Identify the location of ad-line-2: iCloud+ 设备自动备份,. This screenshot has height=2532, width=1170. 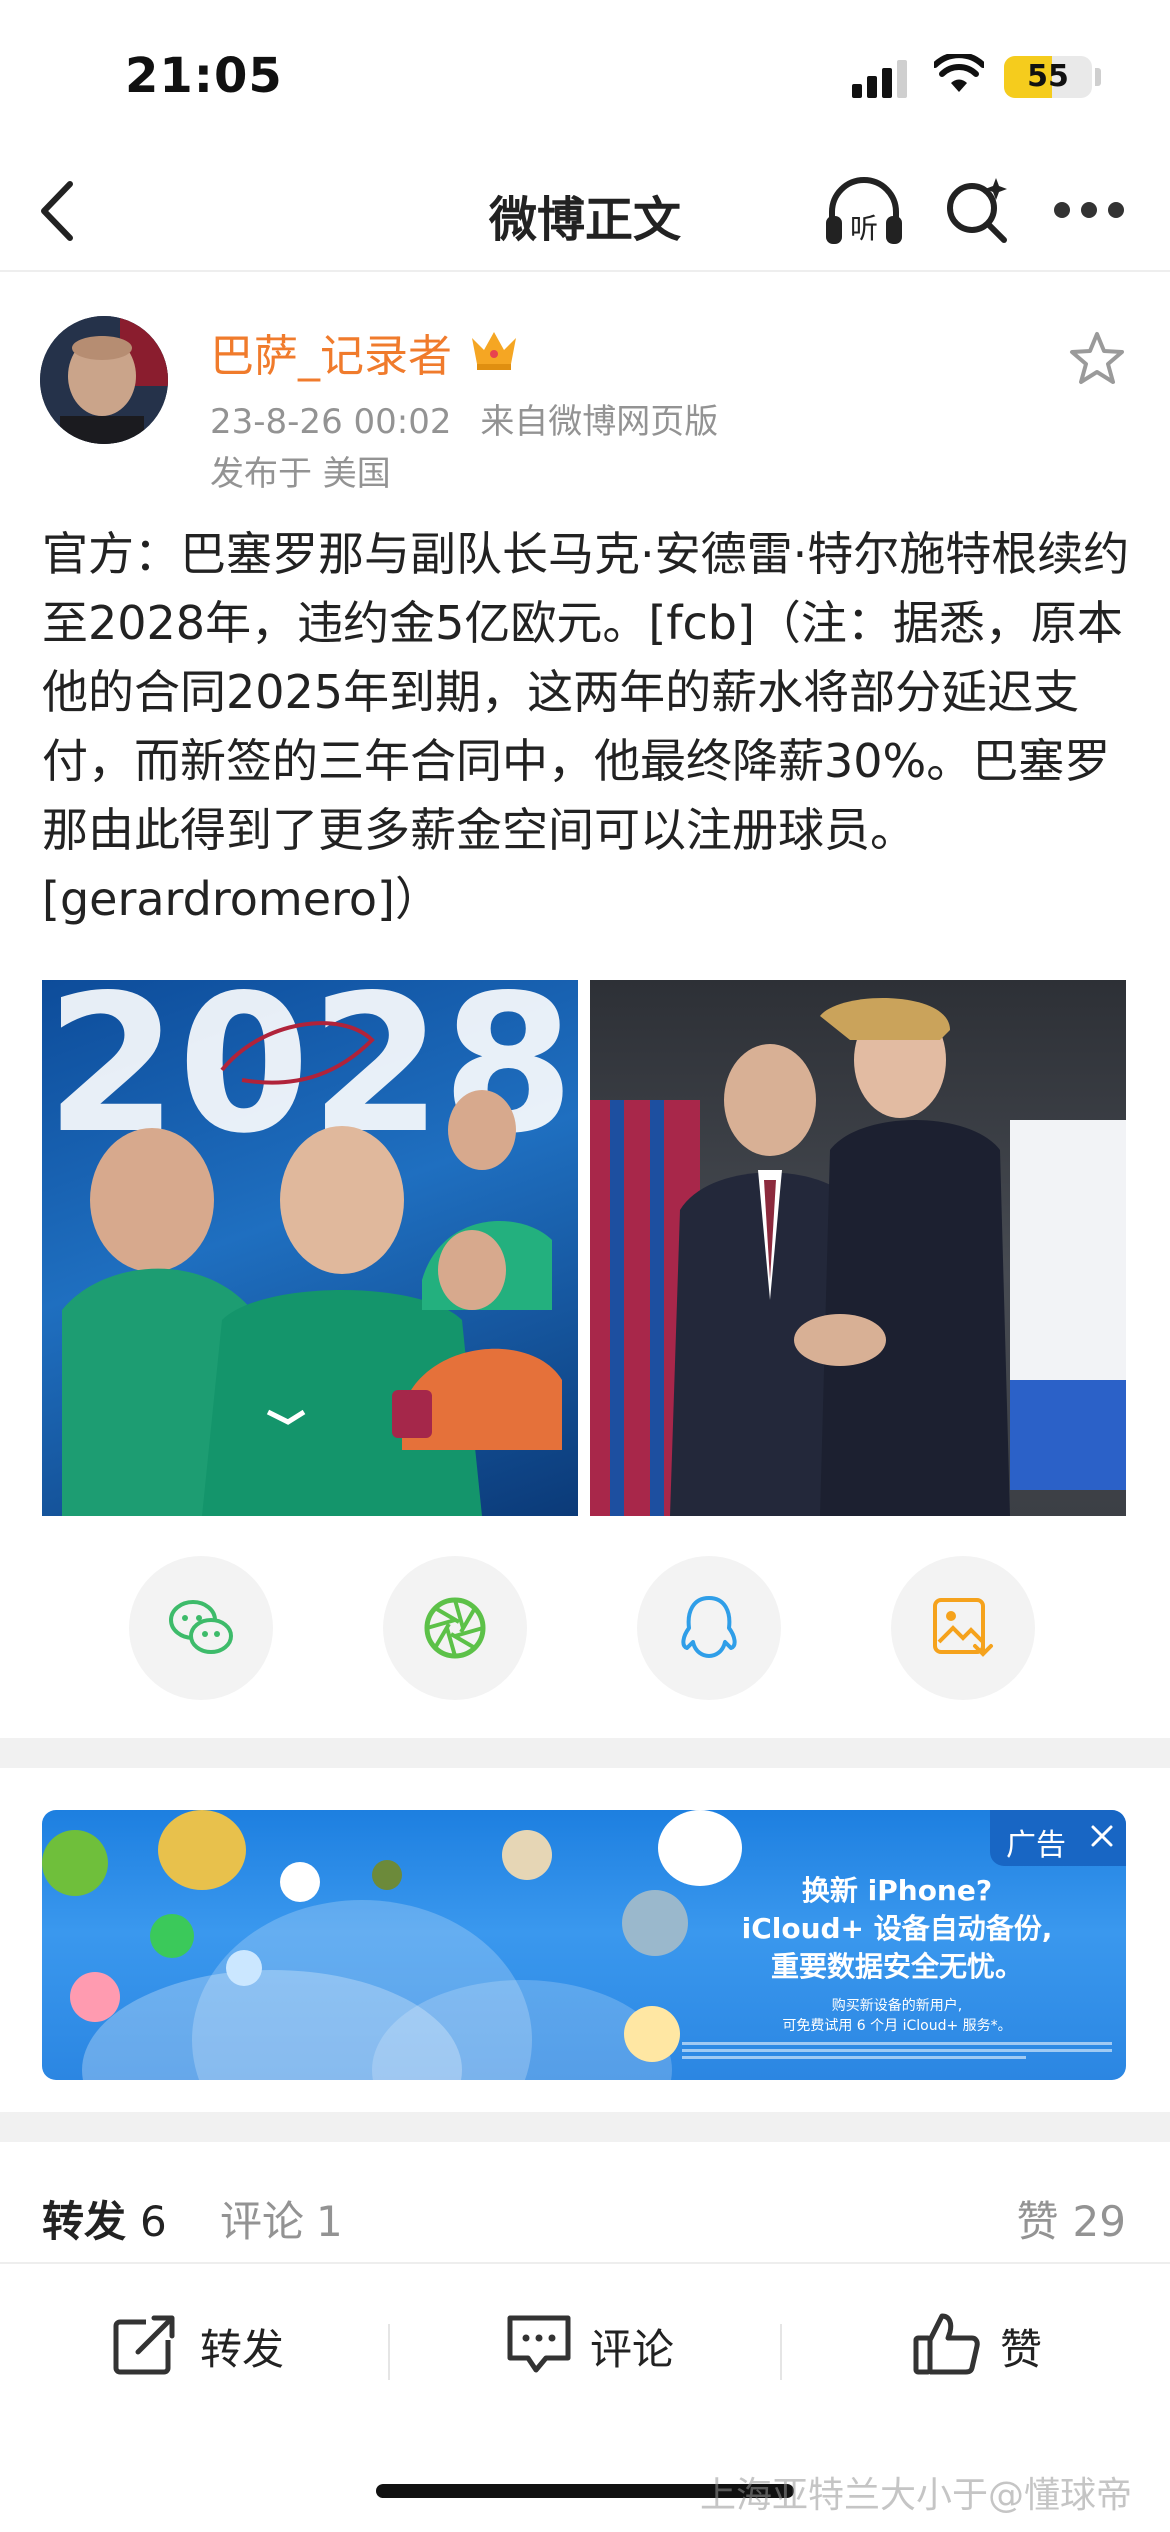
(897, 1928).